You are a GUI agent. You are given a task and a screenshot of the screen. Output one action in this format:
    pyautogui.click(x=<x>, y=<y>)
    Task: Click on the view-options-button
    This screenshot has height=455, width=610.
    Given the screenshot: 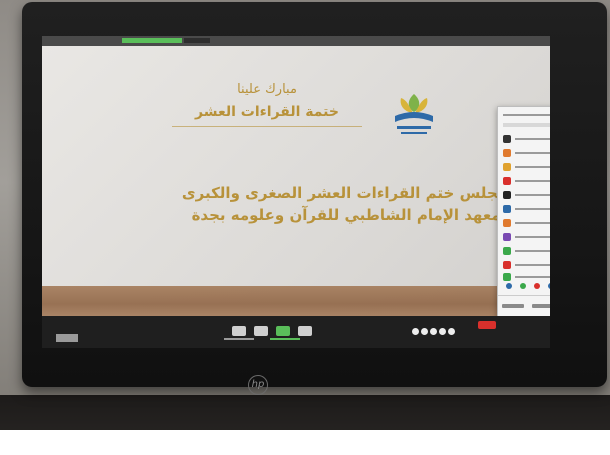 What is the action you would take?
    pyautogui.click(x=197, y=40)
    